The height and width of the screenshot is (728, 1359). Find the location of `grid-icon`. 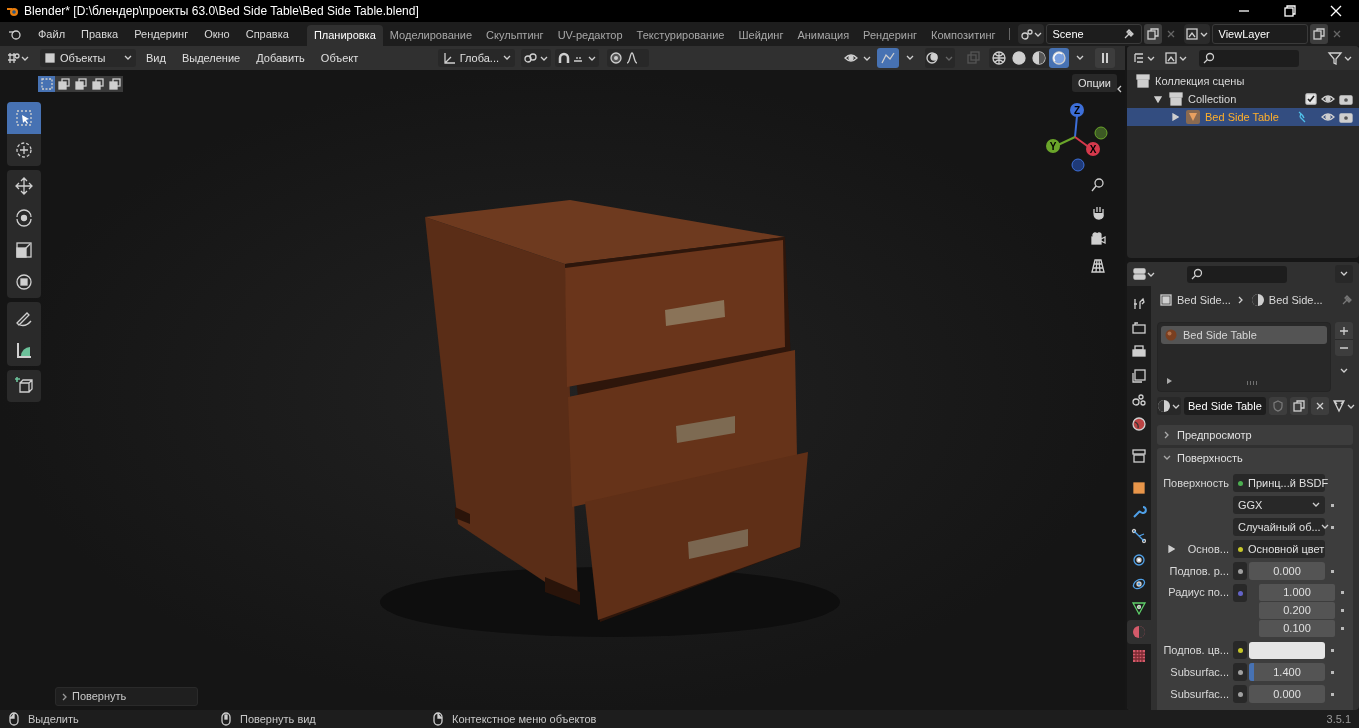

grid-icon is located at coordinates (1098, 266).